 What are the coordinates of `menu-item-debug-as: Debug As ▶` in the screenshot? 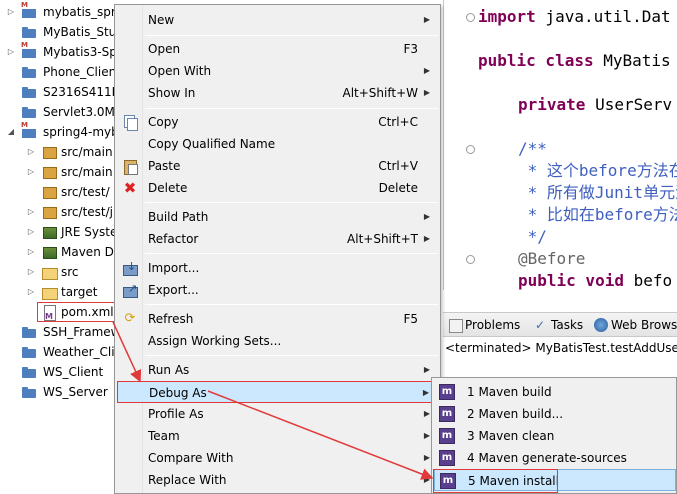 It's located at (277, 392).